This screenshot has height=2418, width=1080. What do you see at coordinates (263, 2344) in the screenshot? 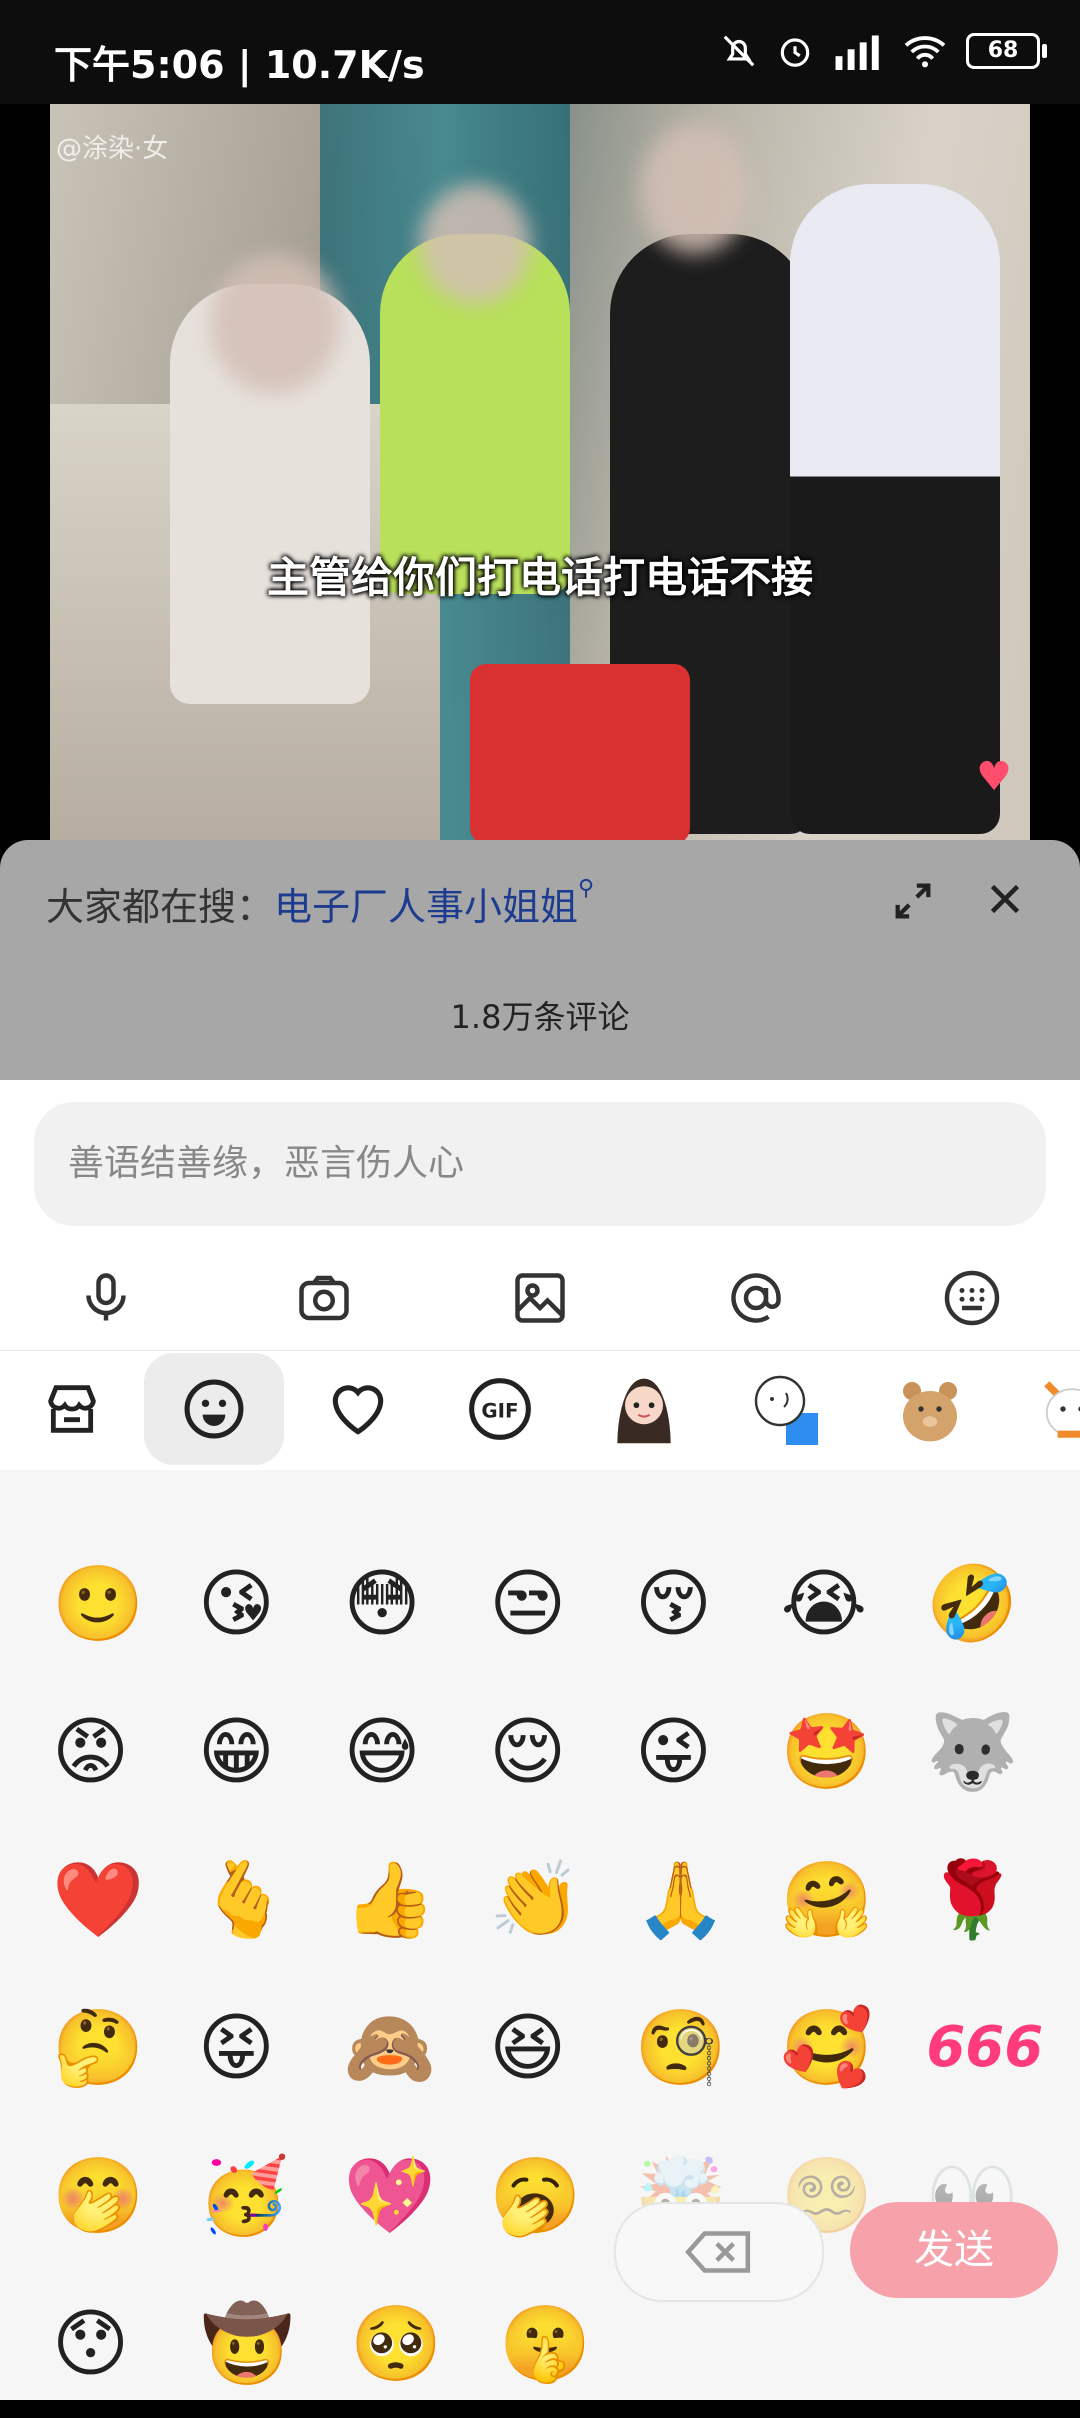
I see `emoji-item: 🤠` at bounding box center [263, 2344].